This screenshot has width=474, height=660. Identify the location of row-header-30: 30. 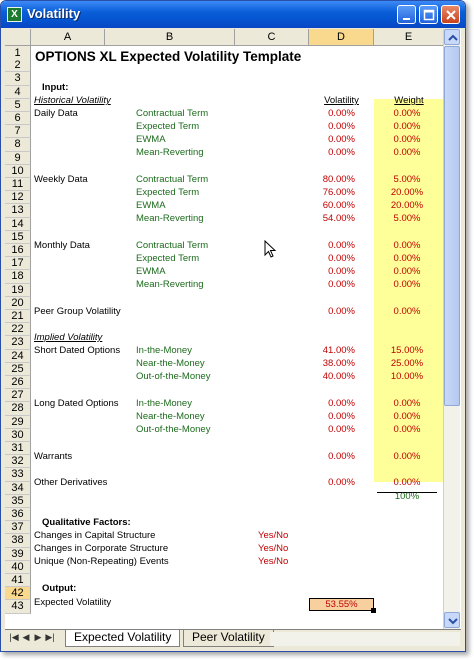
(18, 435).